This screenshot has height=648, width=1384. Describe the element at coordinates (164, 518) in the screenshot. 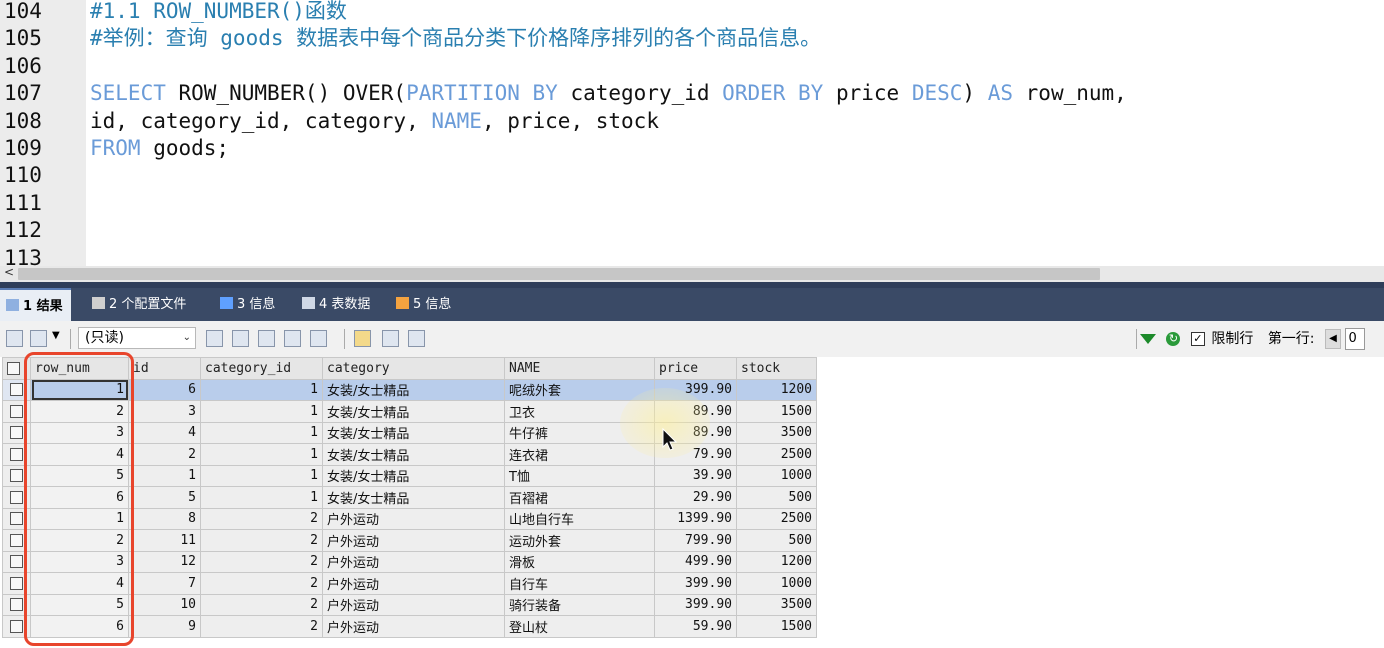

I see `cell-id: 8` at that location.